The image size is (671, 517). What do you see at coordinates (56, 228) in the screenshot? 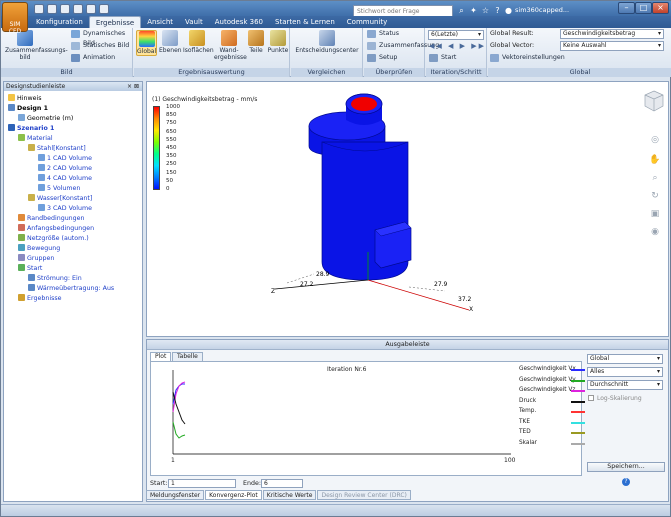
I see `tree-item: Anfangsbedingungen` at bounding box center [56, 228].